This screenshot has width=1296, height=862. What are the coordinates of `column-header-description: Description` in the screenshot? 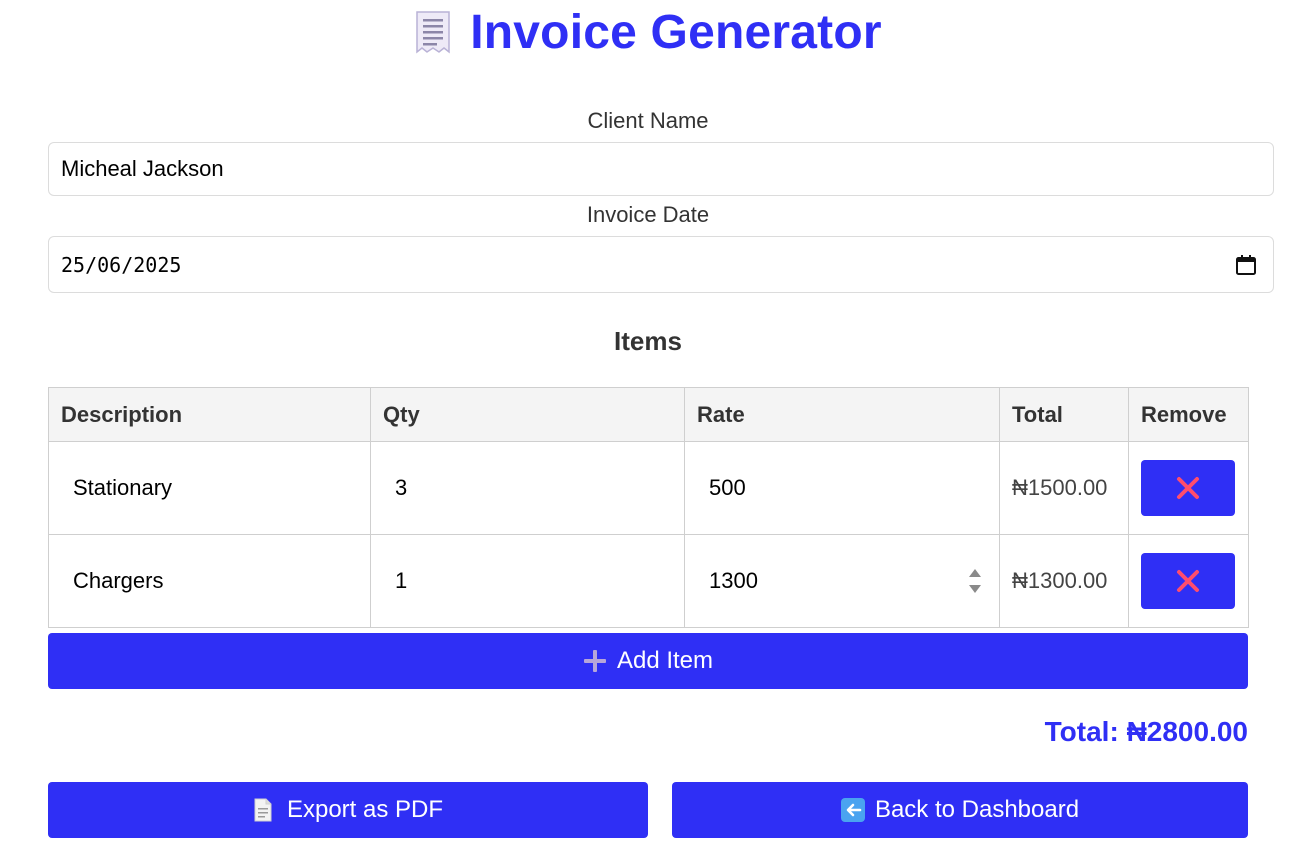 It's located at (209, 414).